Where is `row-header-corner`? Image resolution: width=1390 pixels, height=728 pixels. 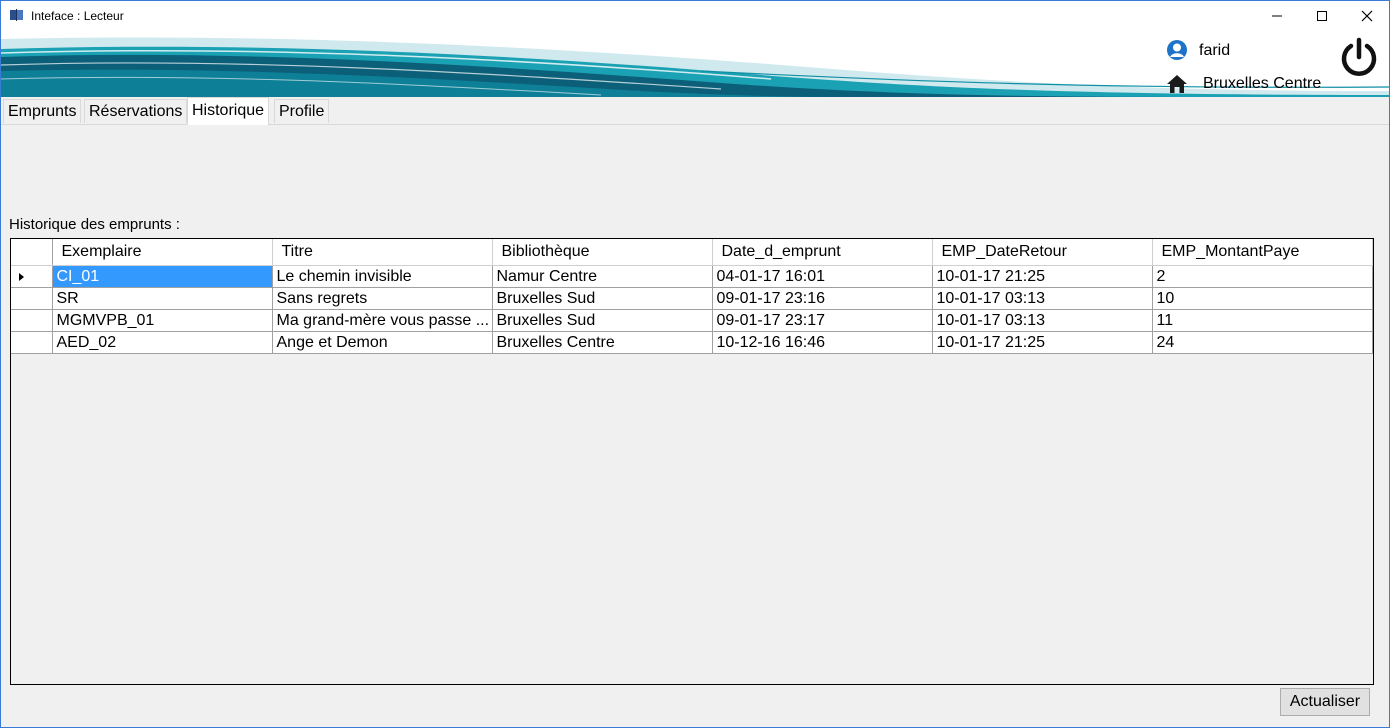 row-header-corner is located at coordinates (32, 252).